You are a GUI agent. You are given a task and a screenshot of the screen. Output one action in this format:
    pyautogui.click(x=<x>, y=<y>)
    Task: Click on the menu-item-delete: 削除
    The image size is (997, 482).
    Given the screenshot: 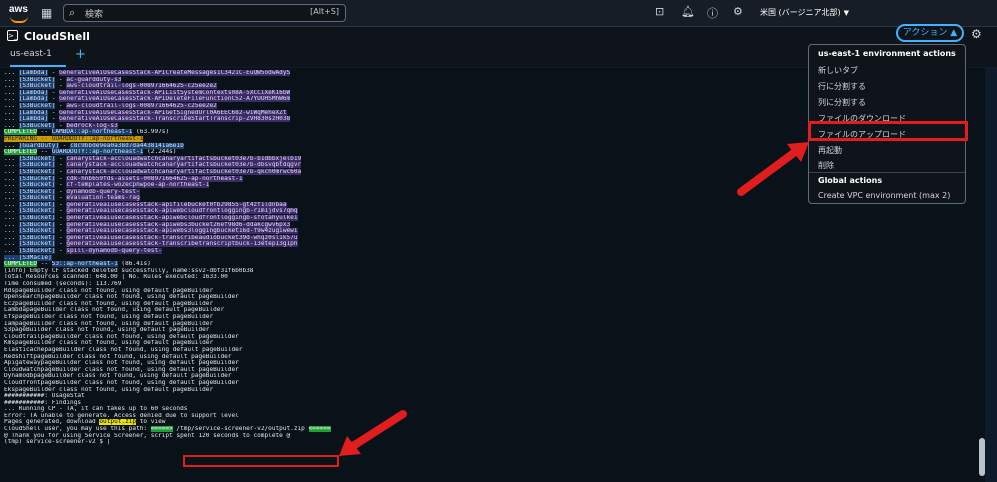 What is the action you would take?
    pyautogui.click(x=826, y=165)
    